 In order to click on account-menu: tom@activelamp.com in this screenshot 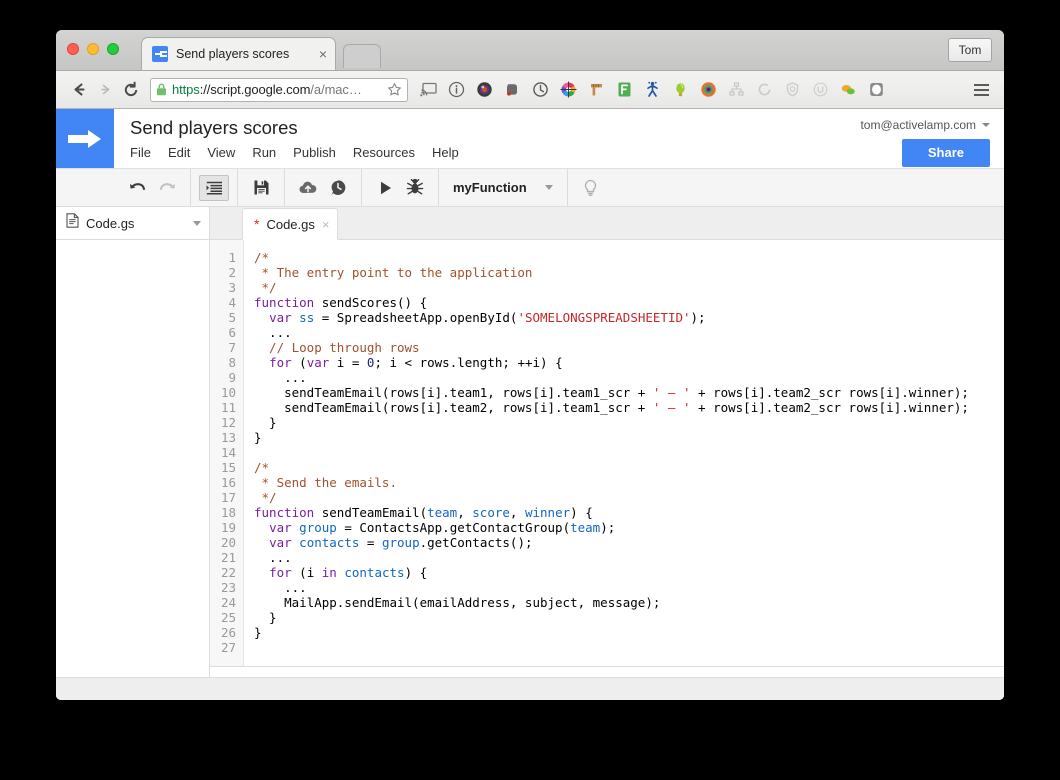, I will do `click(925, 125)`.